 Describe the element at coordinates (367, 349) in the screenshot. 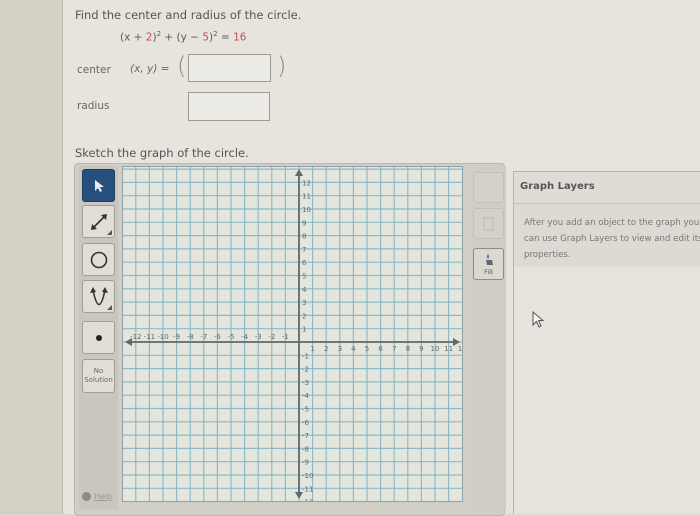

I see `x-tick-label: 5` at that location.